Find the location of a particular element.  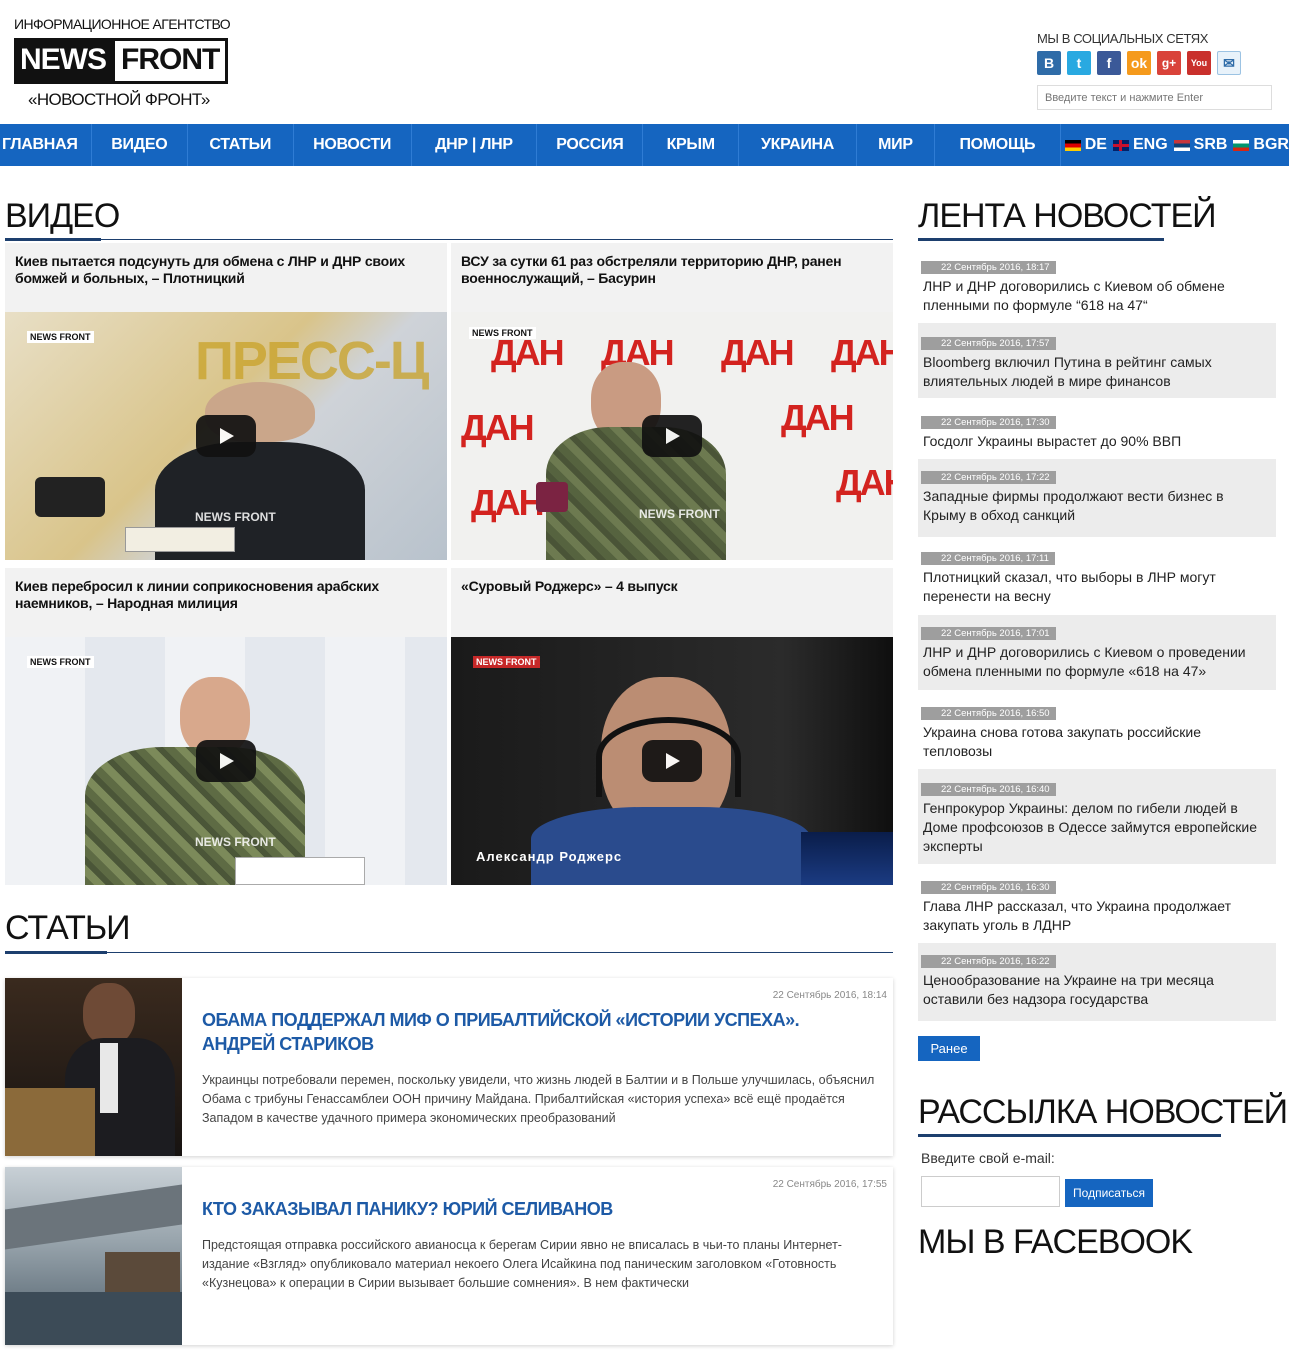

article-date: 22 Сентябрь 2016, 18:14 is located at coordinates (829, 995).